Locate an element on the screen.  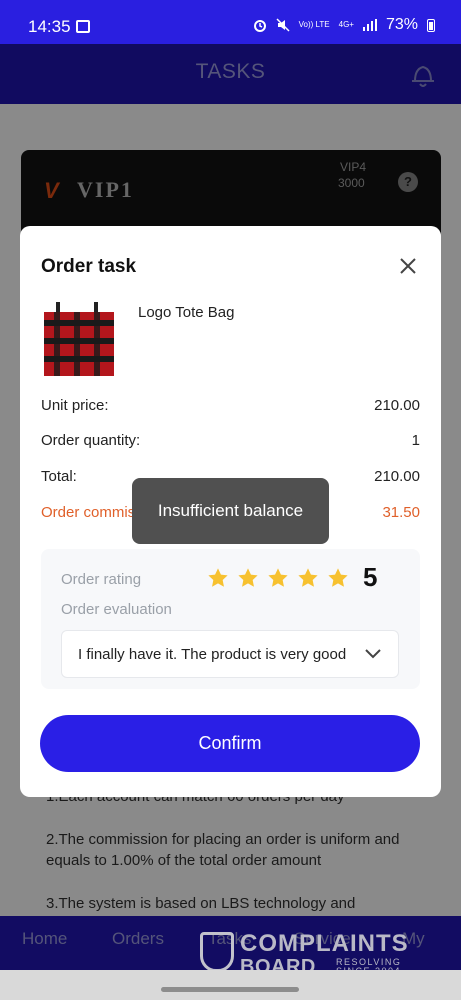
total-label: Total: is located at coordinates (59, 476).